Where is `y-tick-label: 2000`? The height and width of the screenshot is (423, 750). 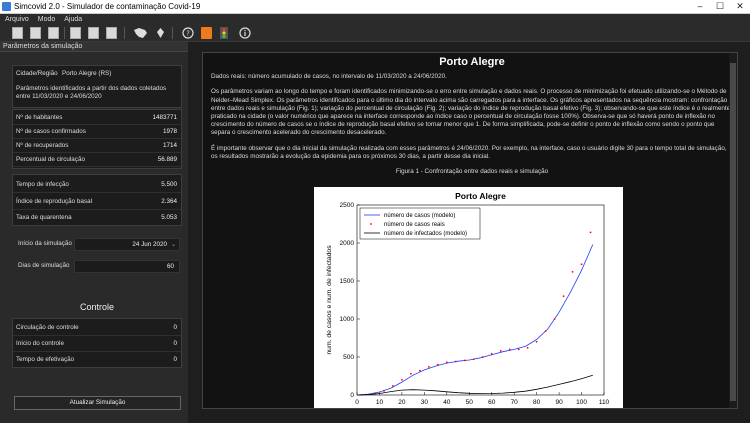
y-tick-label: 2000 is located at coordinates (347, 243).